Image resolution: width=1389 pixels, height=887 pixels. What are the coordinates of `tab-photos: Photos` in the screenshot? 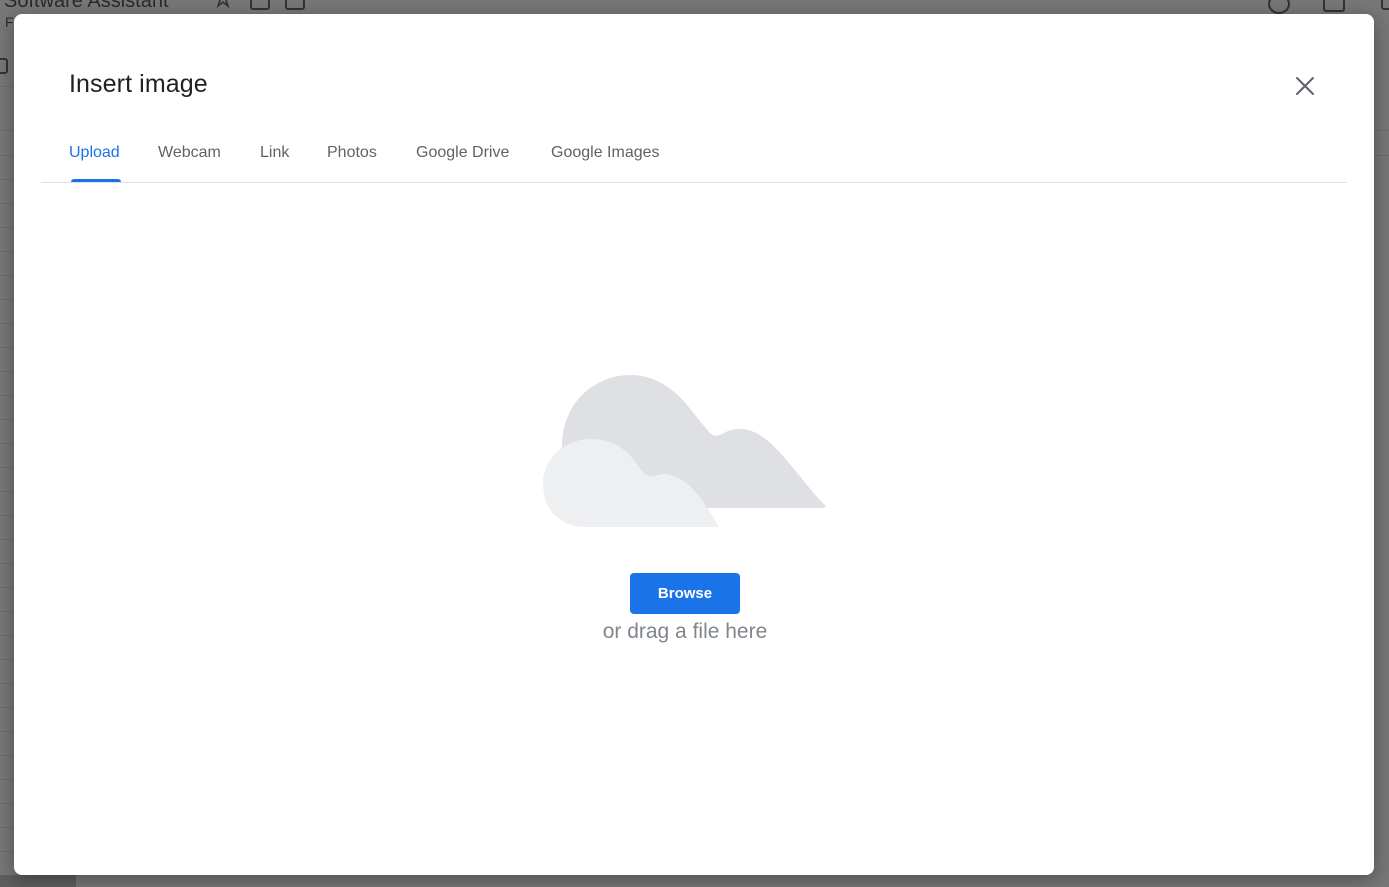 It's located at (352, 153).